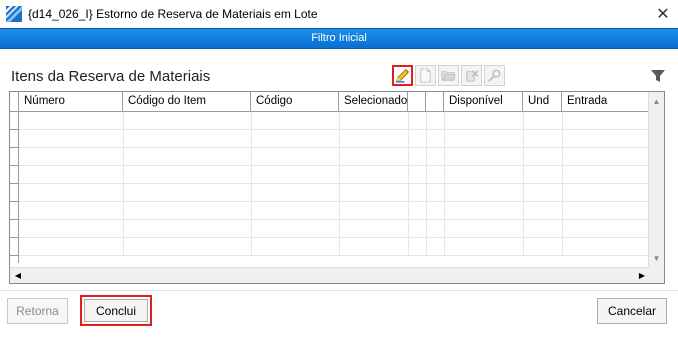  I want to click on horizontal-scrollbar: ◀ ▶, so click(330, 275).